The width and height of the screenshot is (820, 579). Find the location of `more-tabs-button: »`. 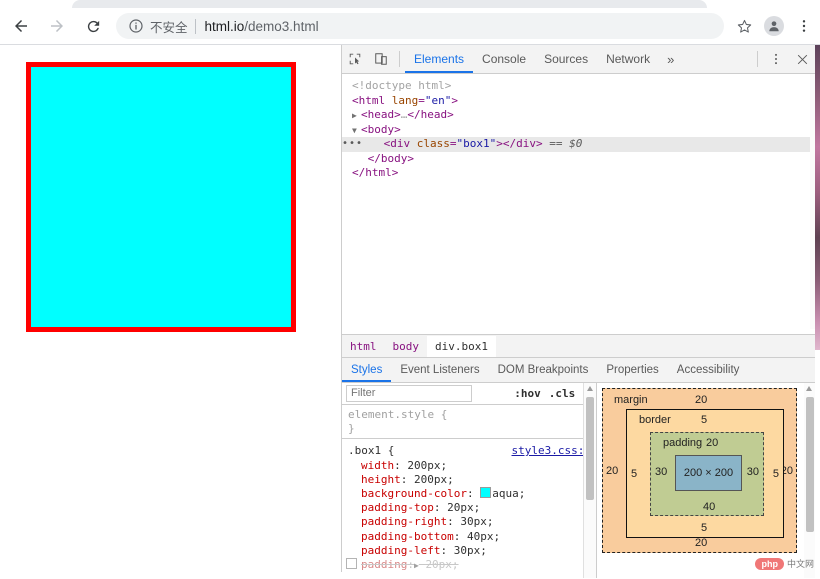

more-tabs-button: » is located at coordinates (670, 59).